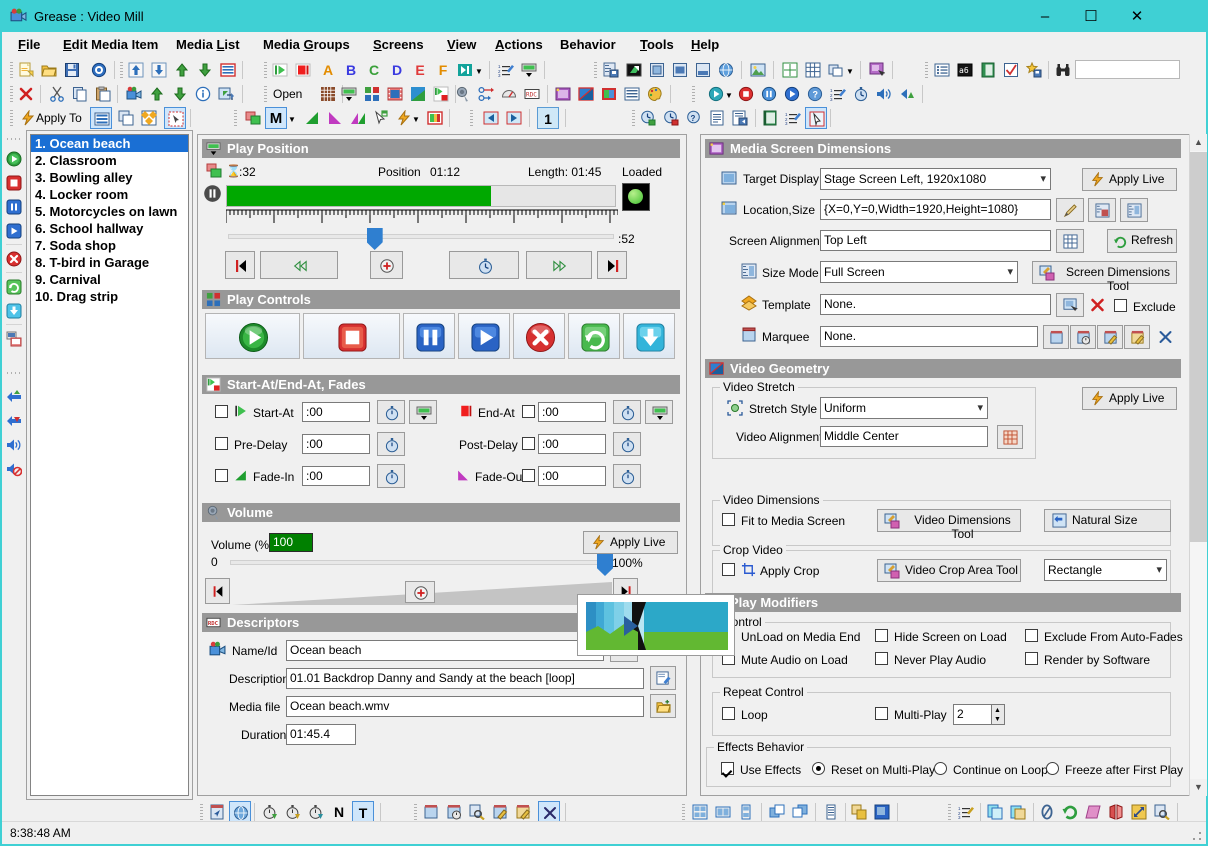 The width and height of the screenshot is (1208, 846). Describe the element at coordinates (252, 336) in the screenshot. I see `play-button` at that location.